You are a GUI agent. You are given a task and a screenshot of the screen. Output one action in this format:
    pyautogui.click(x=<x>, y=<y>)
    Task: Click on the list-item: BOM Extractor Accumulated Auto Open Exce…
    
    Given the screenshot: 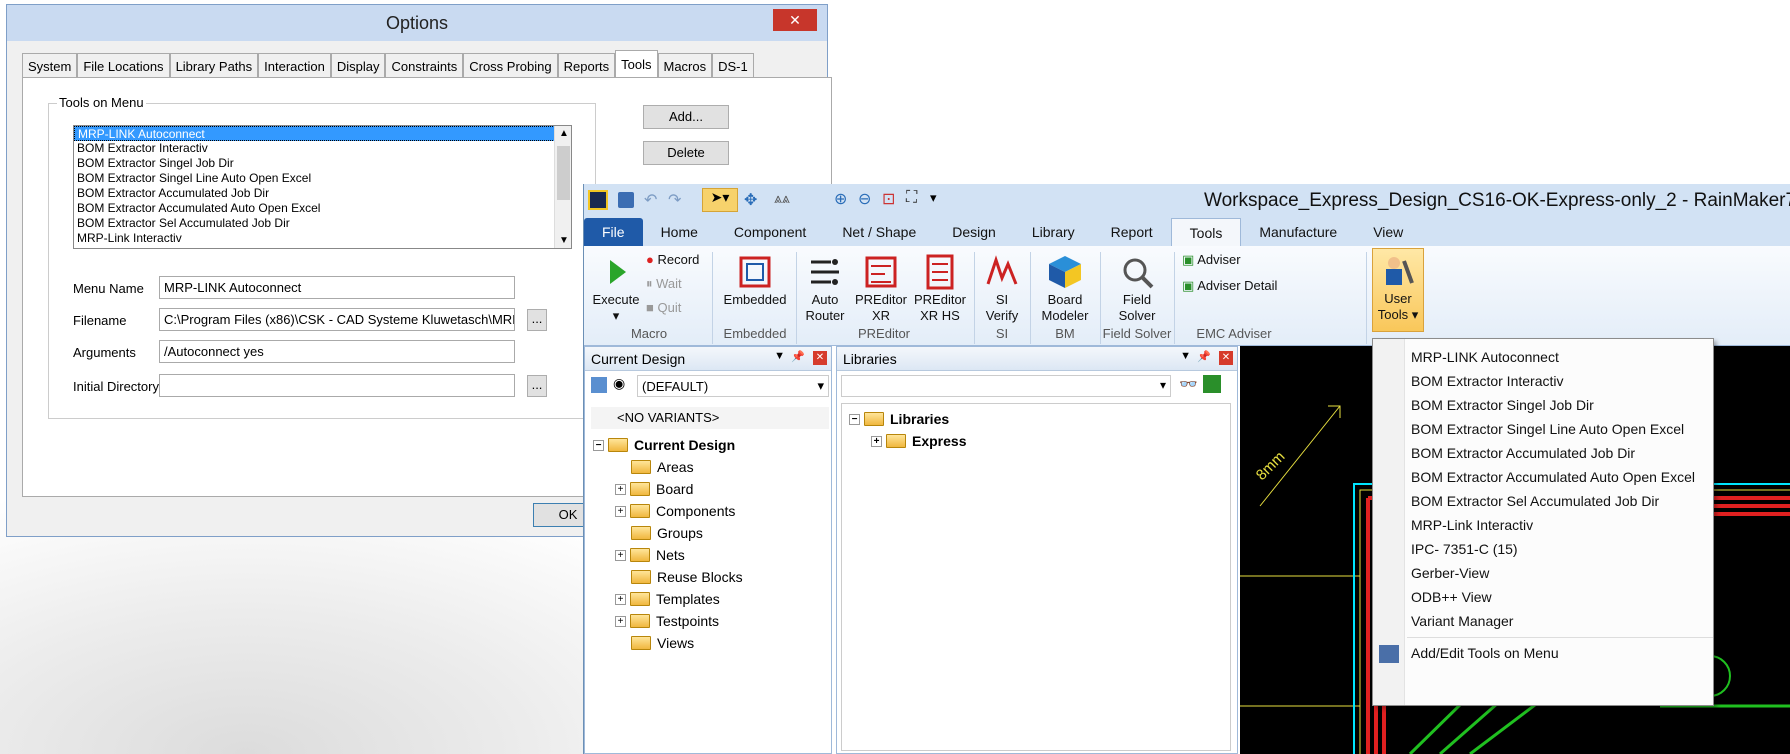 What is the action you would take?
    pyautogui.click(x=322, y=208)
    